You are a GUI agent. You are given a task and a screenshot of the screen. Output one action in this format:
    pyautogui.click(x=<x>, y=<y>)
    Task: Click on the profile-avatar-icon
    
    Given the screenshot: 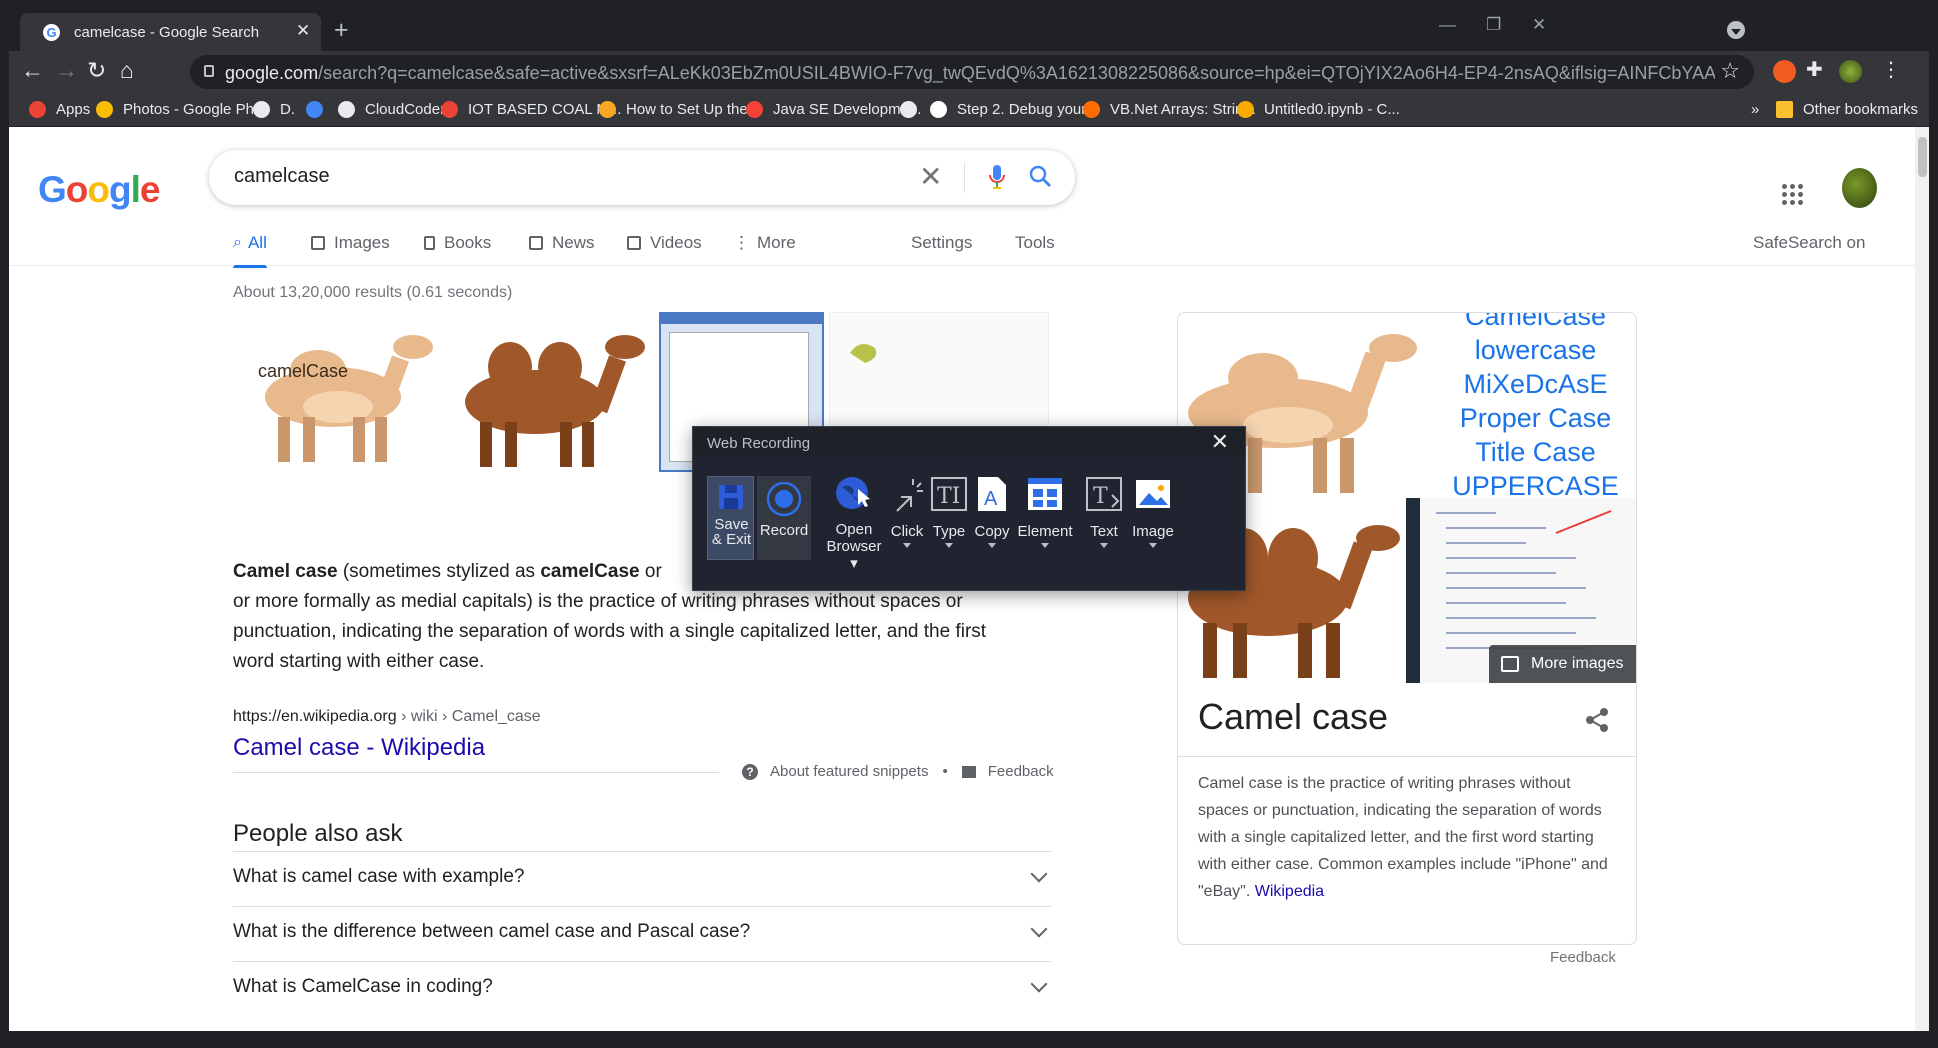 What is the action you would take?
    pyautogui.click(x=1850, y=71)
    